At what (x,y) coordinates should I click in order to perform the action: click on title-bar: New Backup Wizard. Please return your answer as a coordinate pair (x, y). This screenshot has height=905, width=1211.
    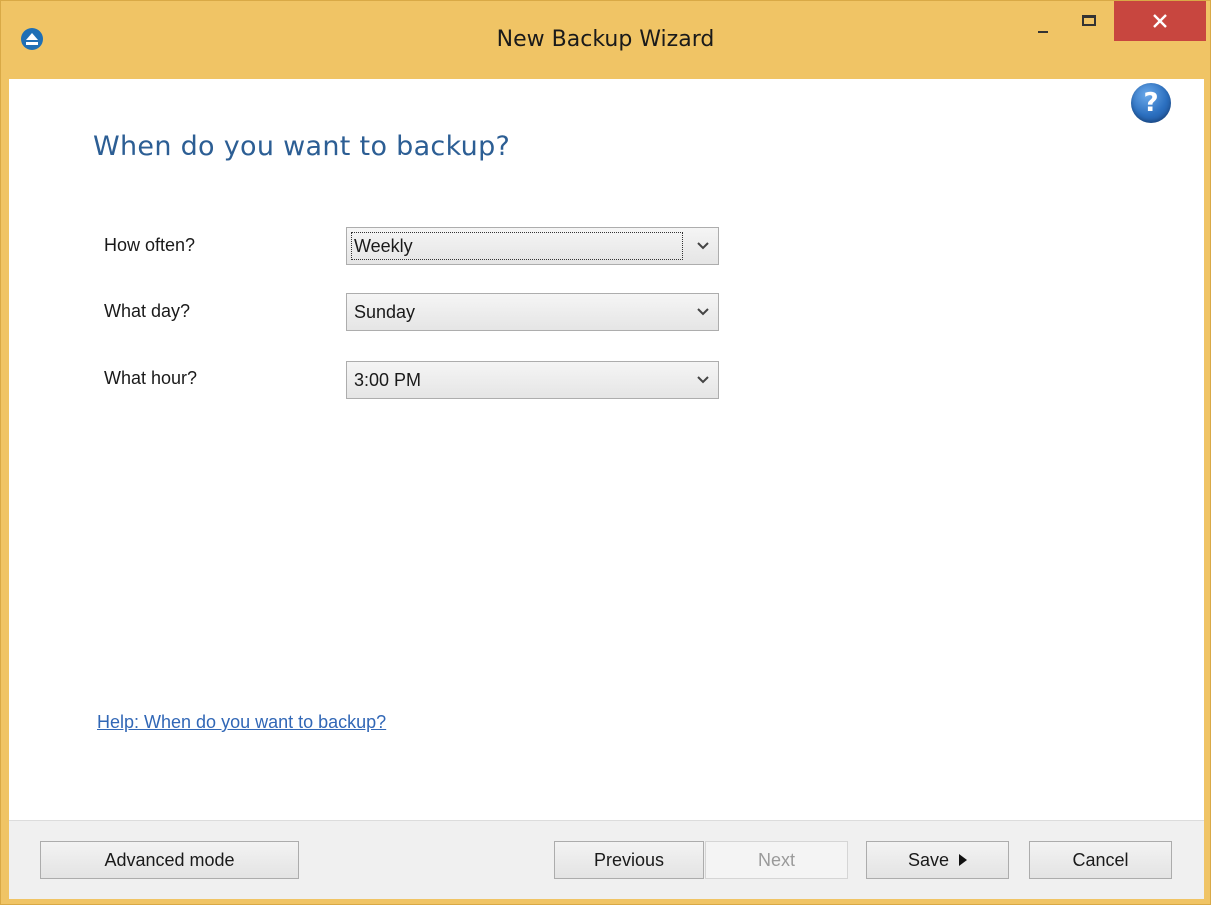
    Looking at the image, I should click on (605, 40).